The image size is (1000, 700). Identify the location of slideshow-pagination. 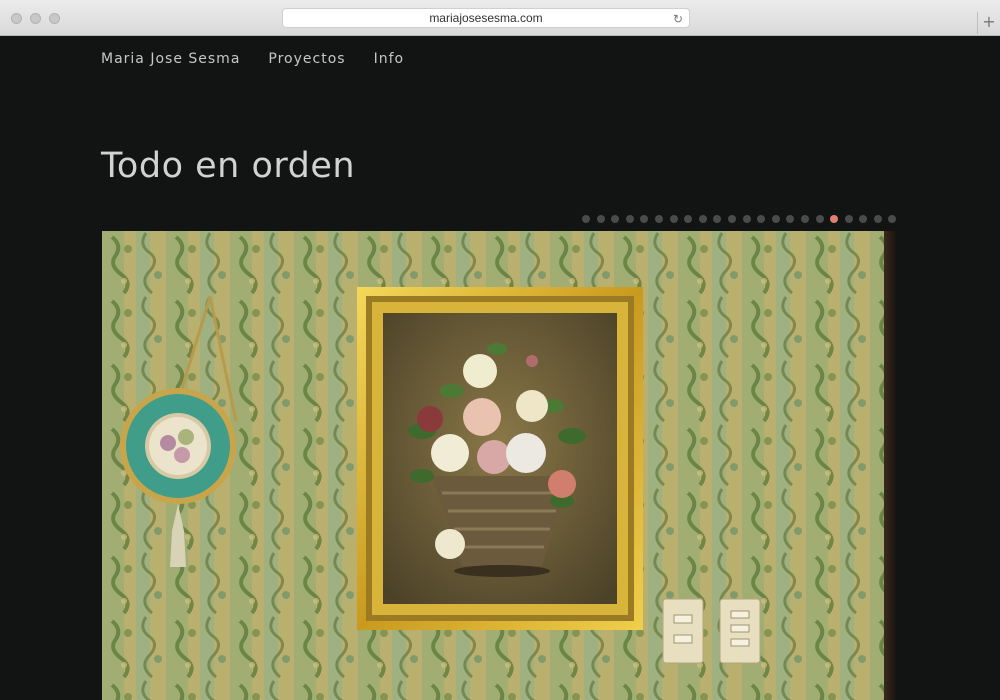
(739, 219).